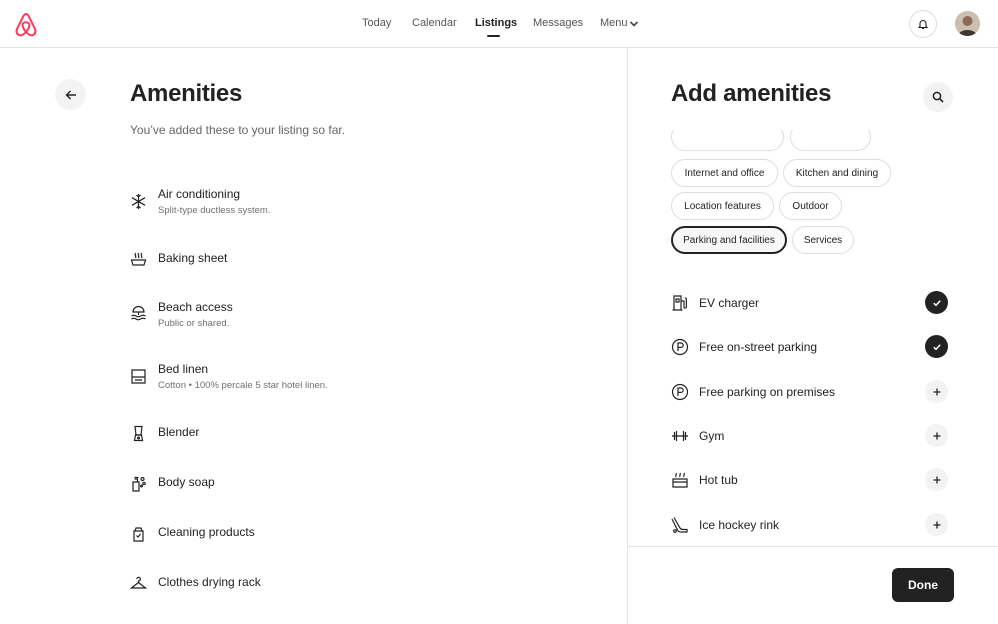  Describe the element at coordinates (199, 194) in the screenshot. I see `amenity-name: Air conditioning` at that location.